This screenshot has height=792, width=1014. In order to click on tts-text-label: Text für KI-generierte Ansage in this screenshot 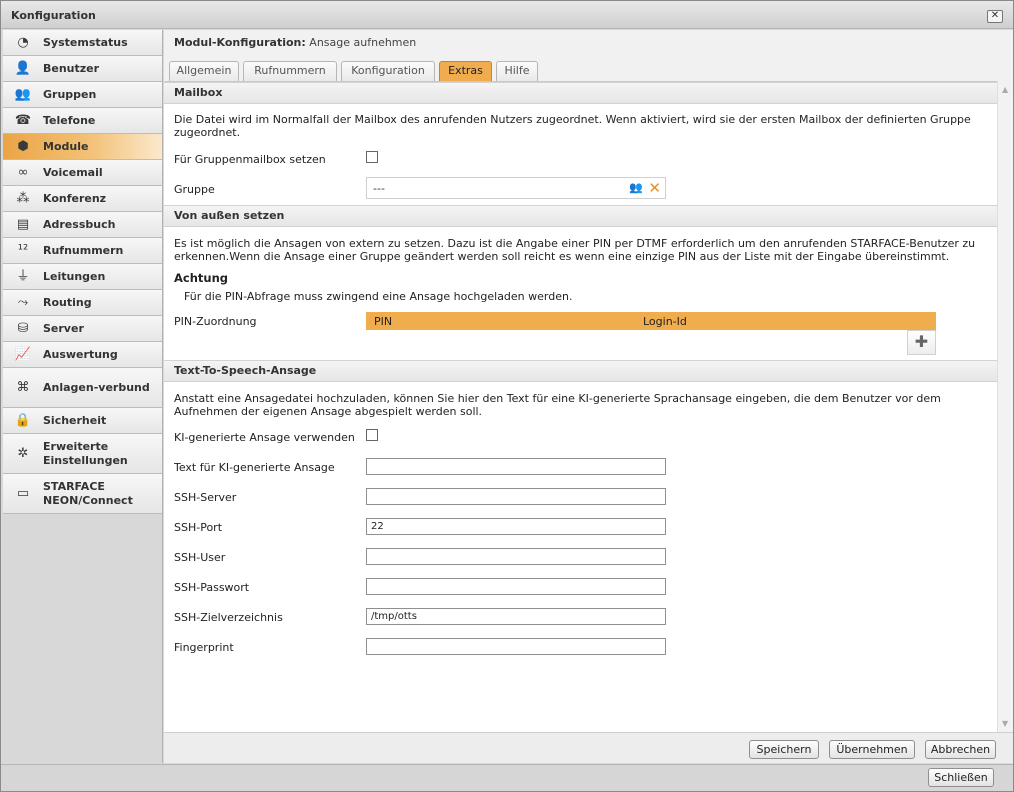, I will do `click(254, 467)`.